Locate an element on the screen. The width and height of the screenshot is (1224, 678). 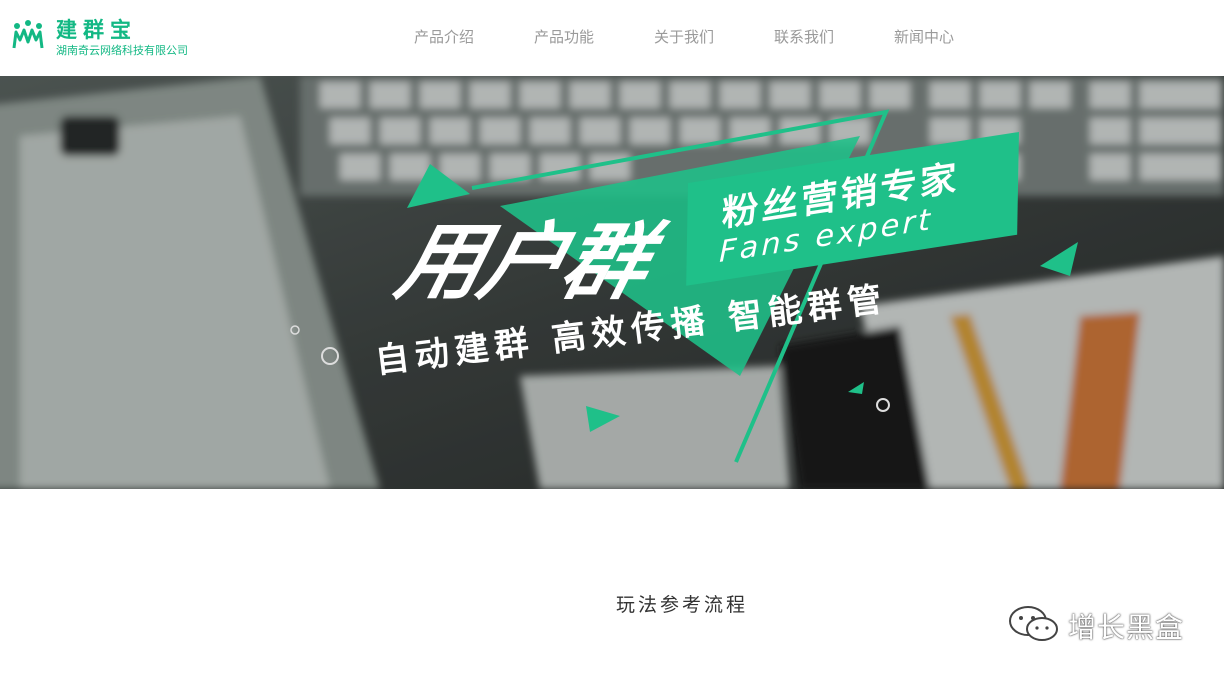
main-nav: 产品介绍 产品功能 关于我们 联系我们 新闻中心 is located at coordinates (684, 38).